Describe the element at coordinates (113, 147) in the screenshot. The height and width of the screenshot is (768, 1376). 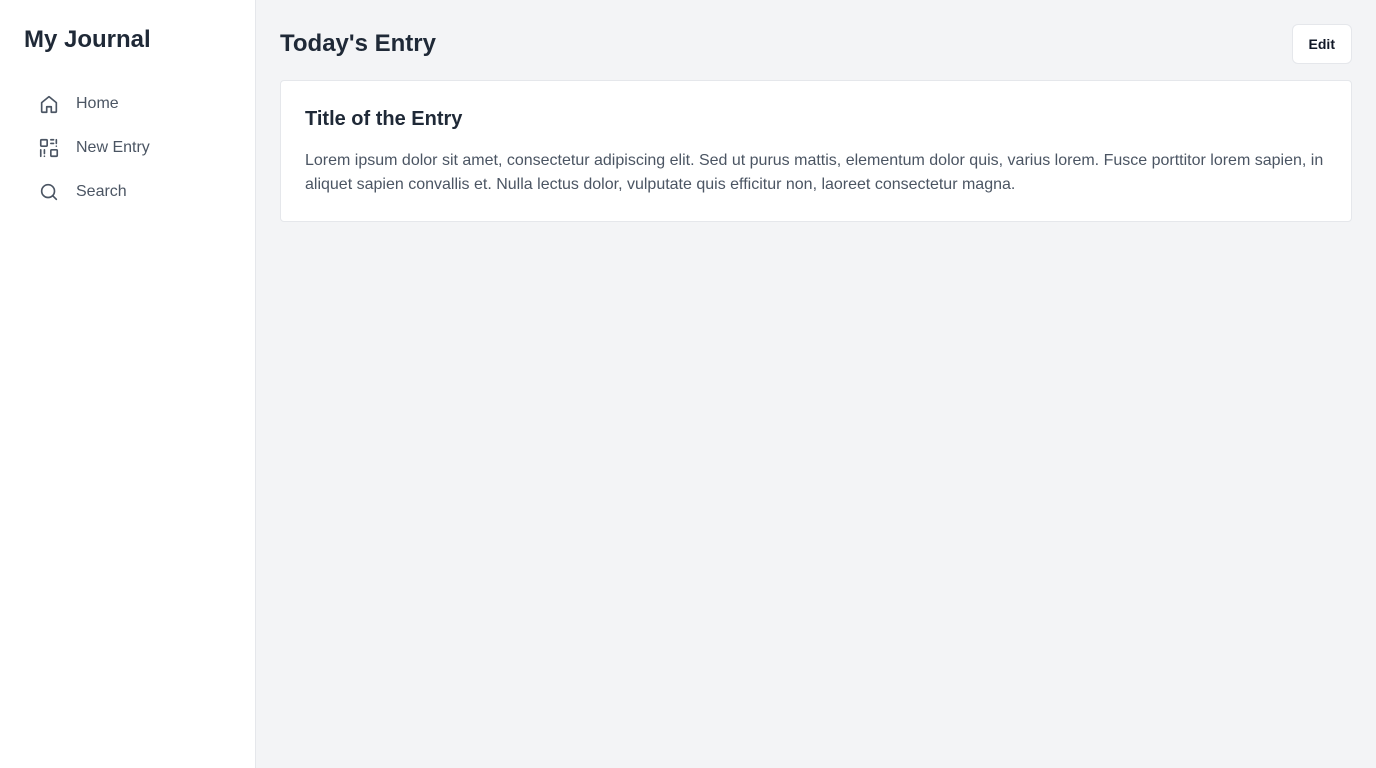
I see `sidebar-item-label: New Entry` at that location.